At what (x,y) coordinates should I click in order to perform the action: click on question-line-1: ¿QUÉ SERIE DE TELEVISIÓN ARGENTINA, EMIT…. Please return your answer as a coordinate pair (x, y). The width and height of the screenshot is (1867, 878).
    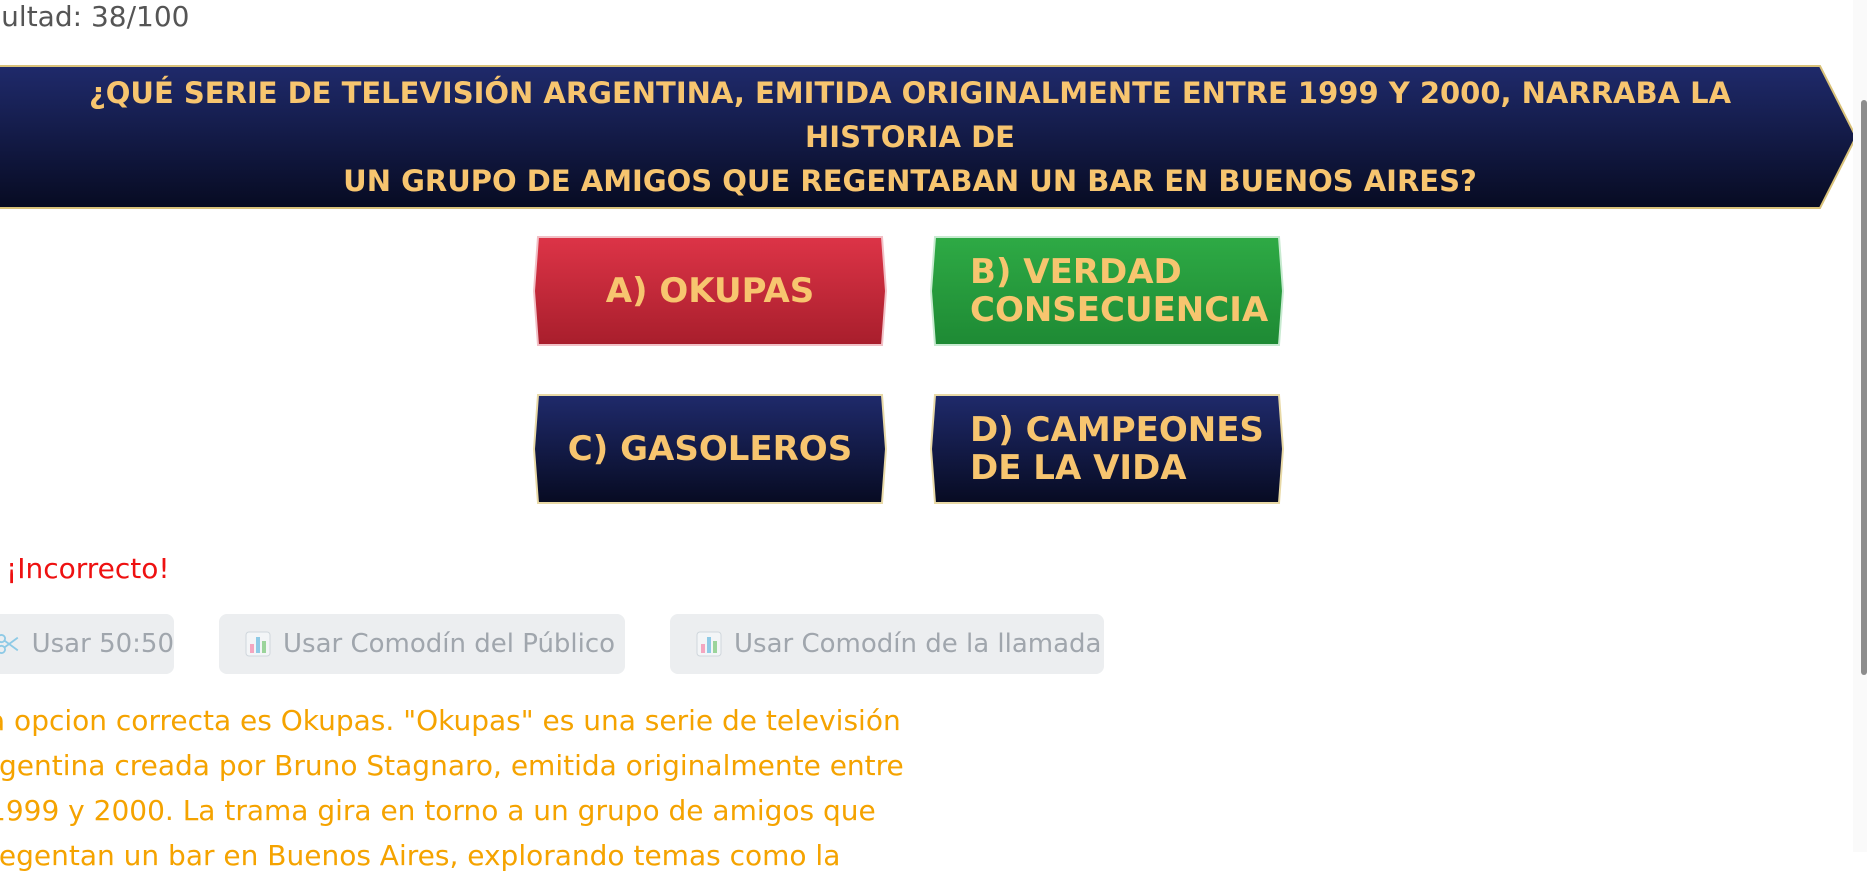
    Looking at the image, I should click on (910, 115).